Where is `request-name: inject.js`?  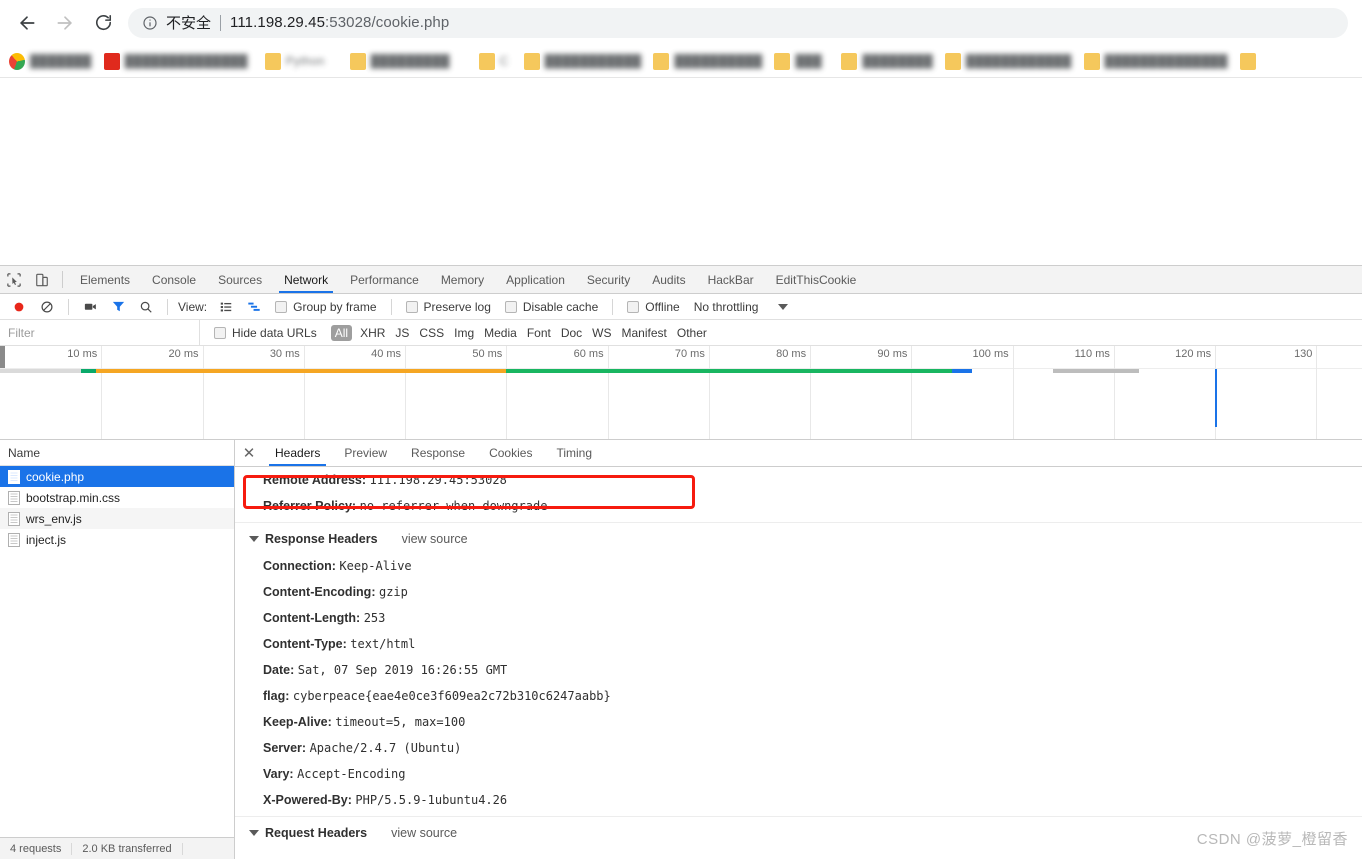 request-name: inject.js is located at coordinates (46, 539).